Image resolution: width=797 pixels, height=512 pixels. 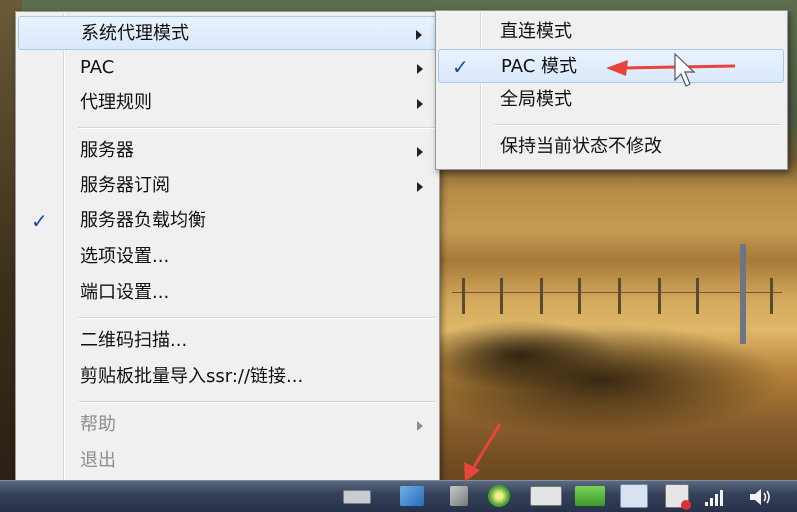 I want to click on menu-item-pac: PAC, so click(x=227, y=68).